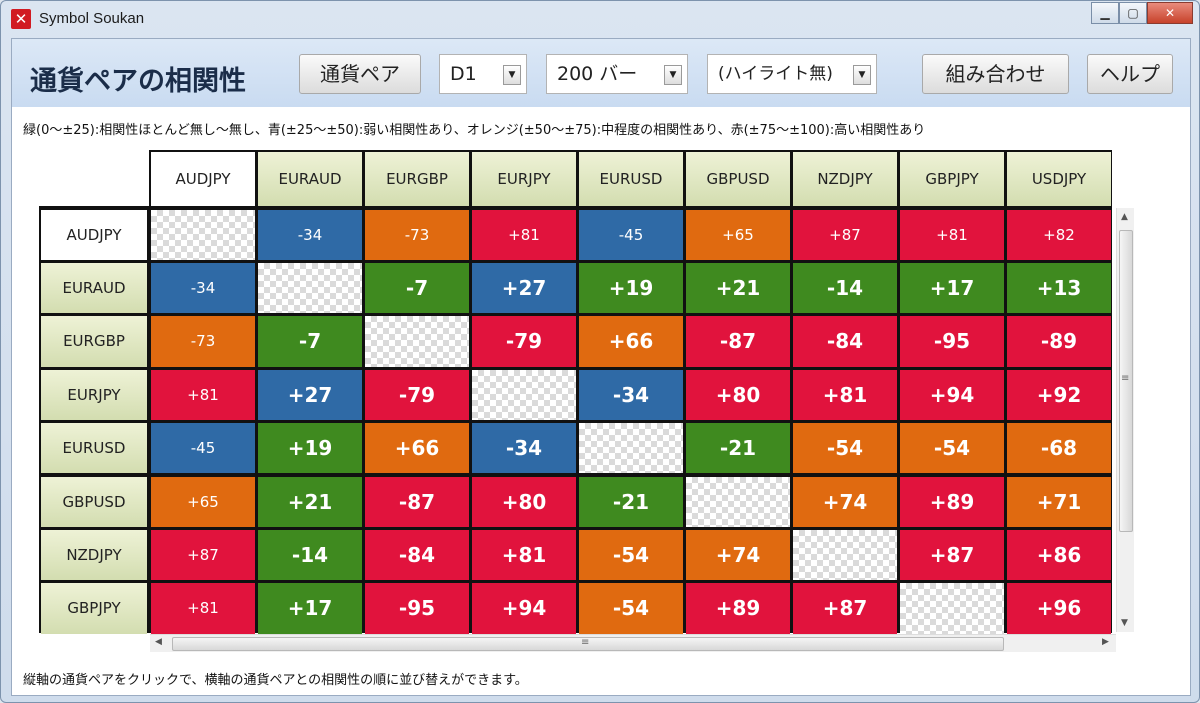 The width and height of the screenshot is (1200, 703). Describe the element at coordinates (138, 81) in the screenshot. I see `page-title: 通貨ペアの相関性` at that location.